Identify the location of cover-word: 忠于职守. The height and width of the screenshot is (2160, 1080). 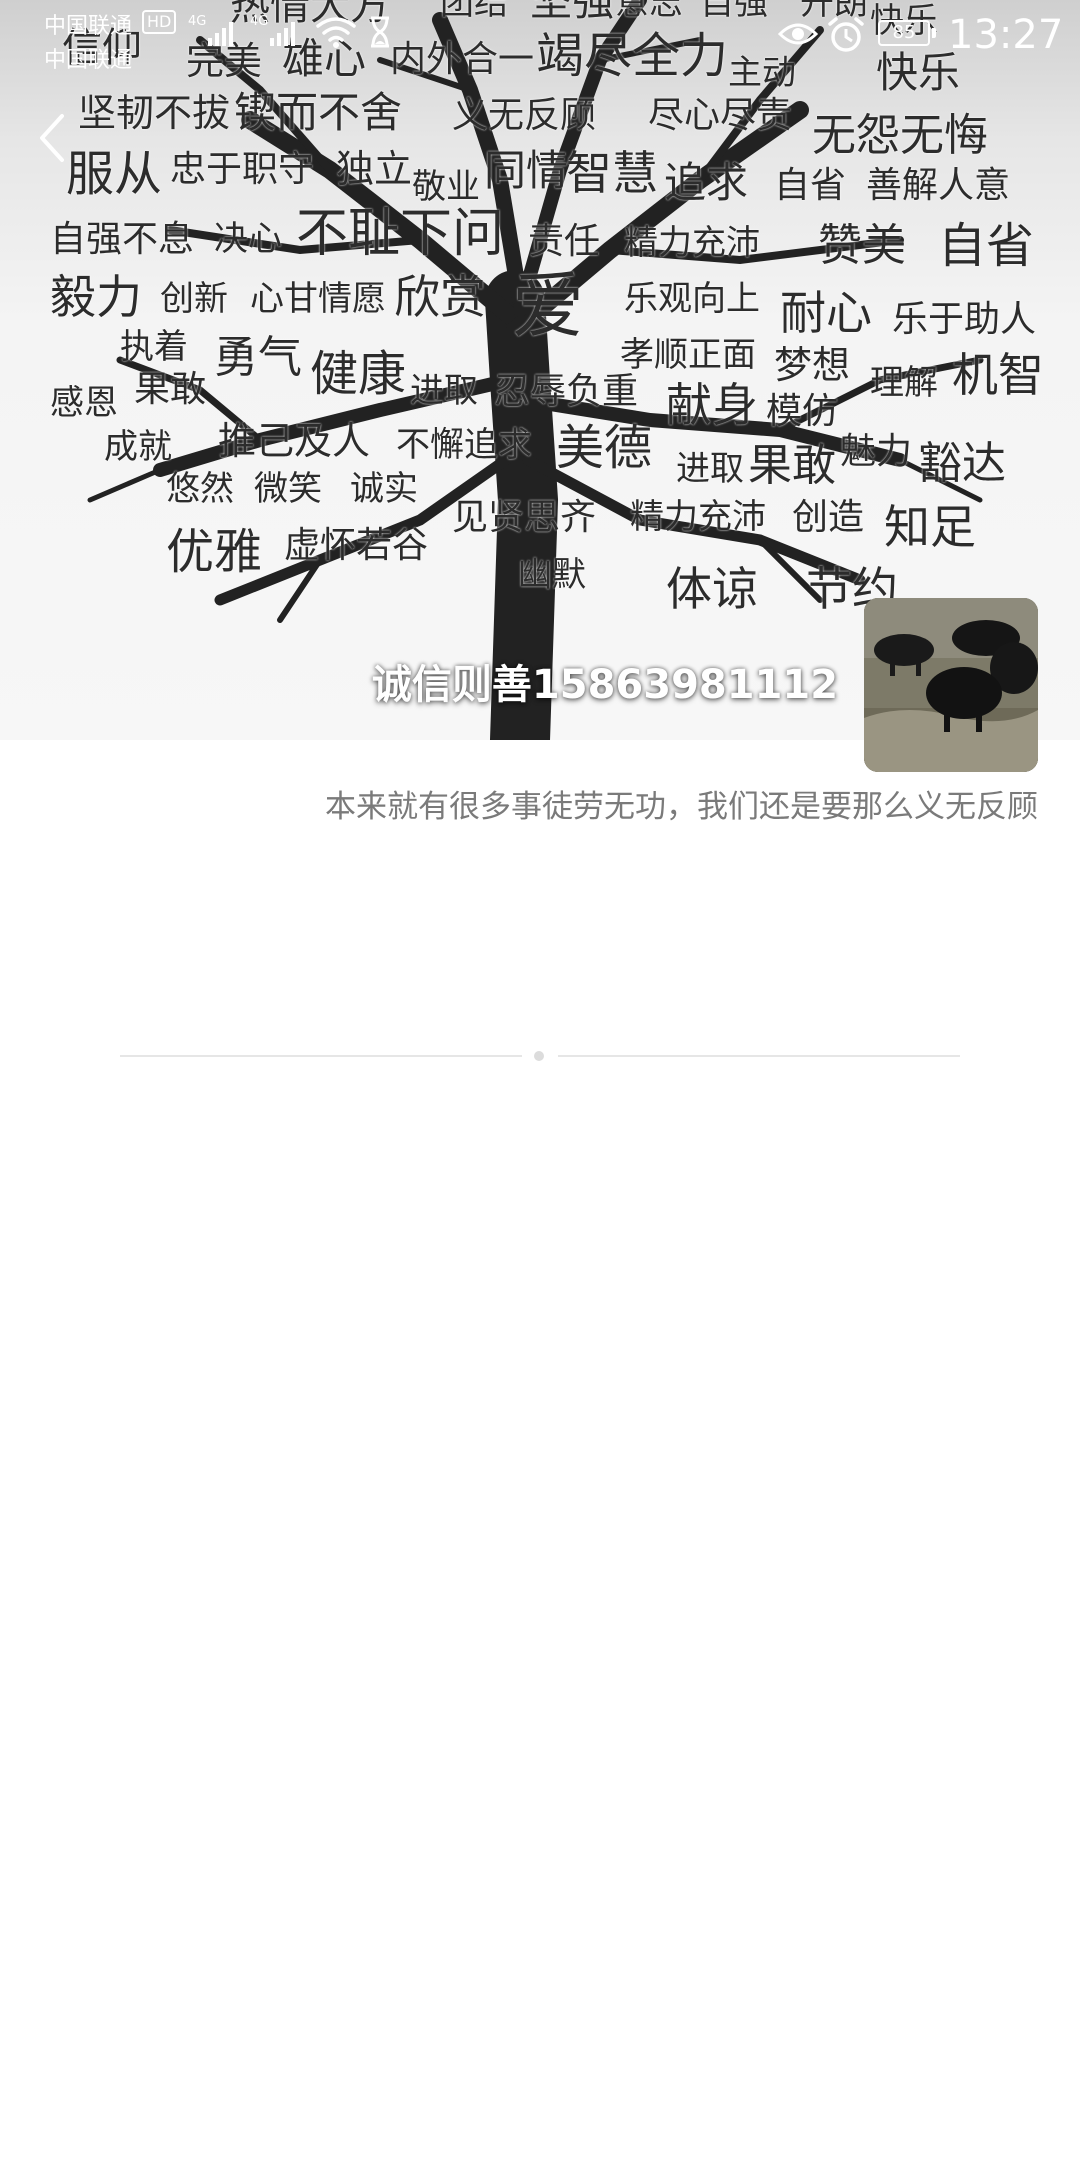
(242, 169).